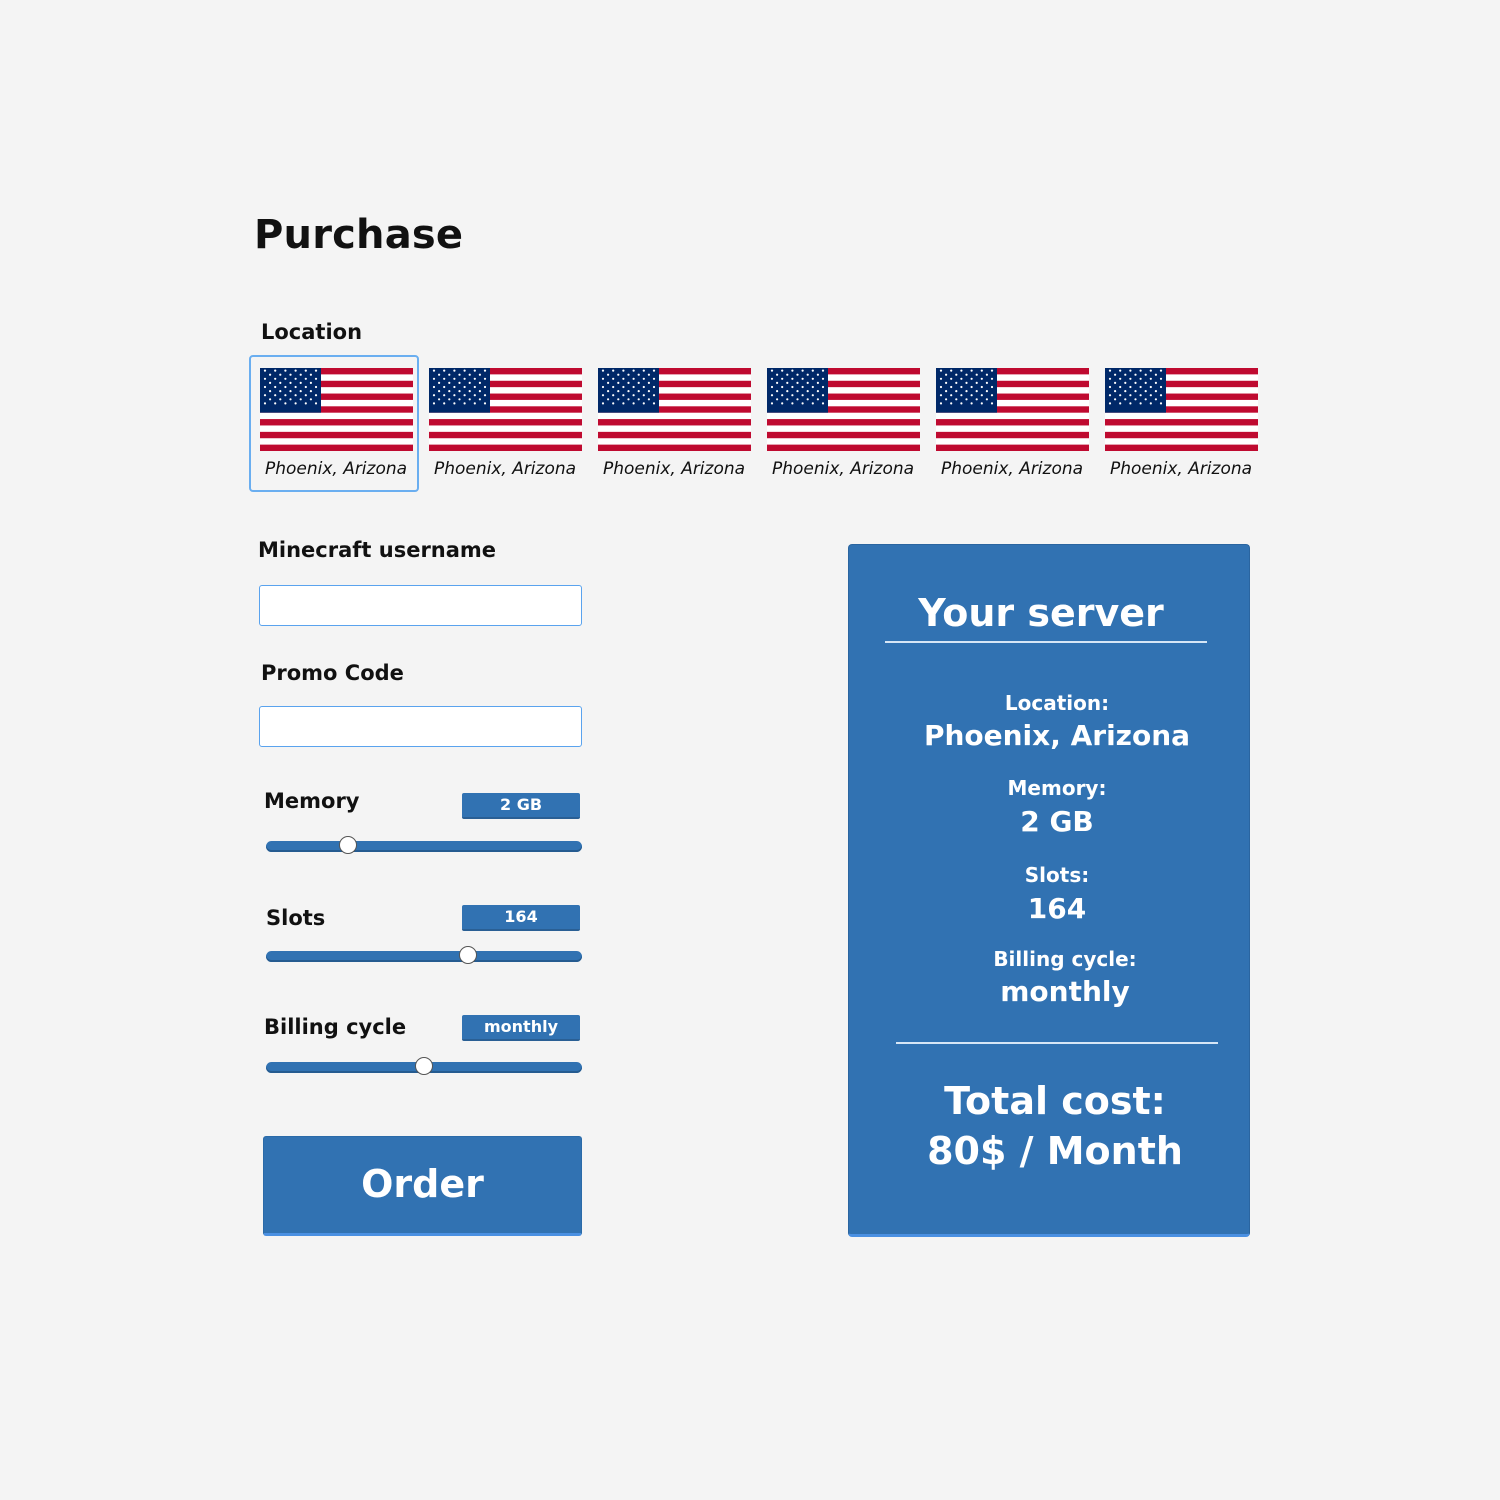 The image size is (1500, 1500). Describe the element at coordinates (296, 918) in the screenshot. I see `slots-label: Slots` at that location.